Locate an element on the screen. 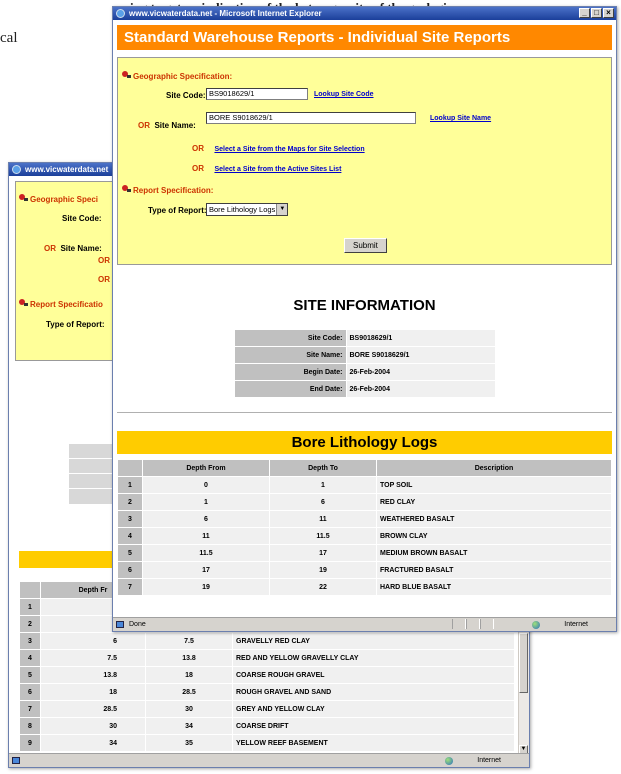 The width and height of the screenshot is (621, 774). back-or-label: OR is located at coordinates (50, 248).